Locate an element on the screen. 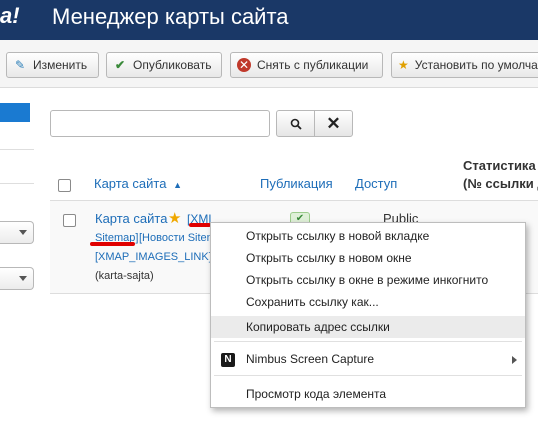 This screenshot has height=427, width=538. menu-item-open-new-window: Открыть ссылку в новом окне is located at coordinates (368, 258).